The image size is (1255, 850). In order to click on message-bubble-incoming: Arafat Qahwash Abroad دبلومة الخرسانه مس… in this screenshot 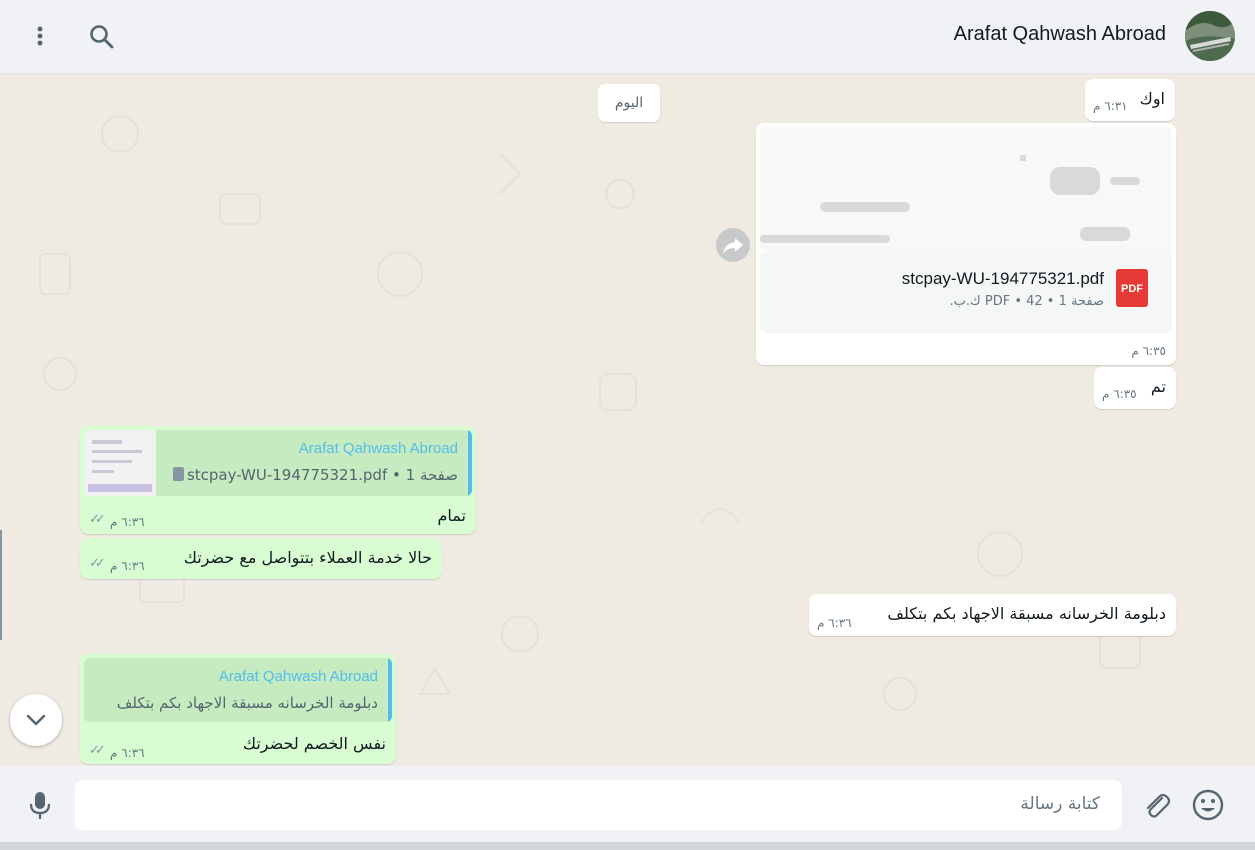, I will do `click(238, 709)`.